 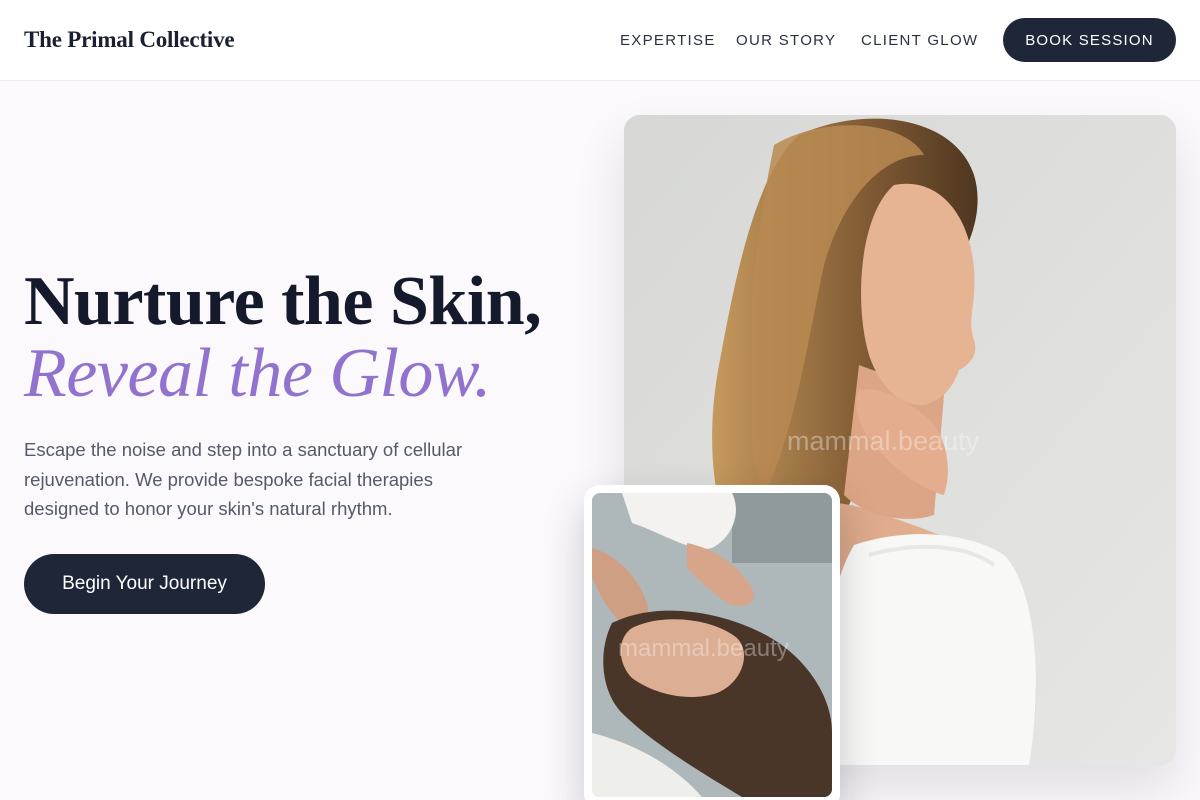 What do you see at coordinates (786, 40) in the screenshot?
I see `nav-link-our-story: OUR STORY` at bounding box center [786, 40].